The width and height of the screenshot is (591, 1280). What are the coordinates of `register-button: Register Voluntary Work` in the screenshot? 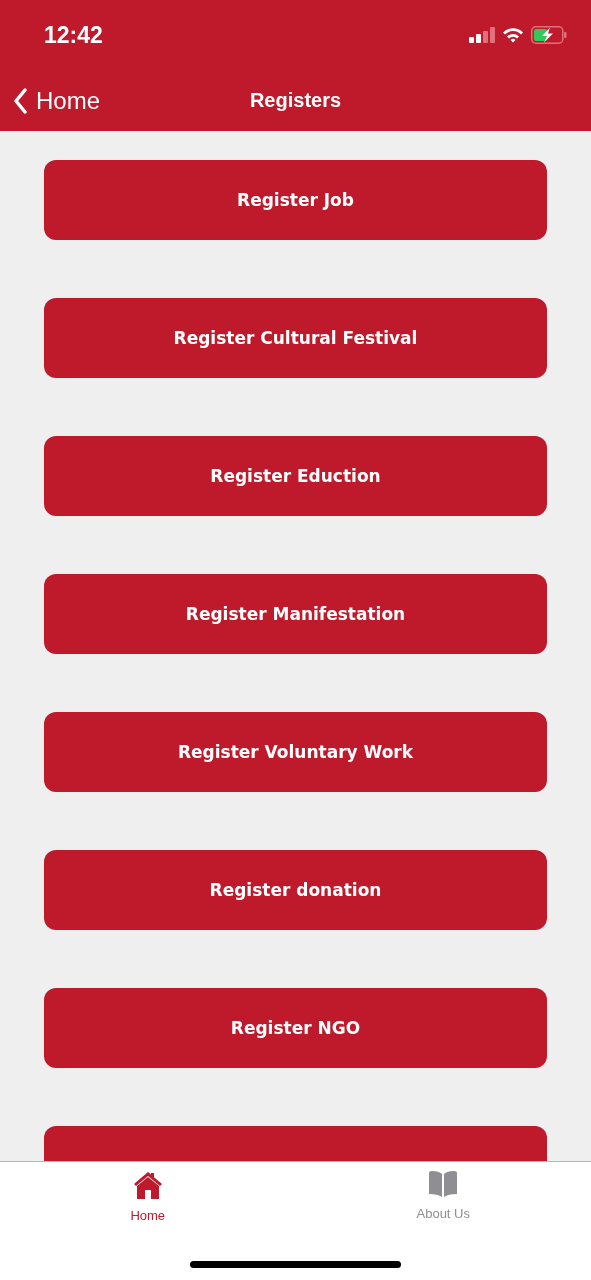 It's located at (295, 752).